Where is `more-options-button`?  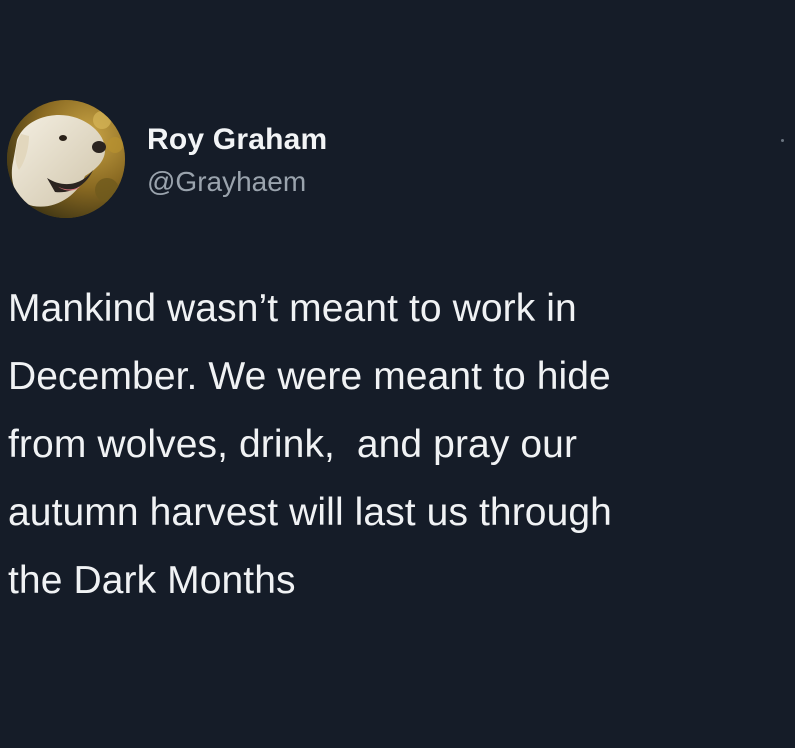
more-options-button is located at coordinates (783, 141).